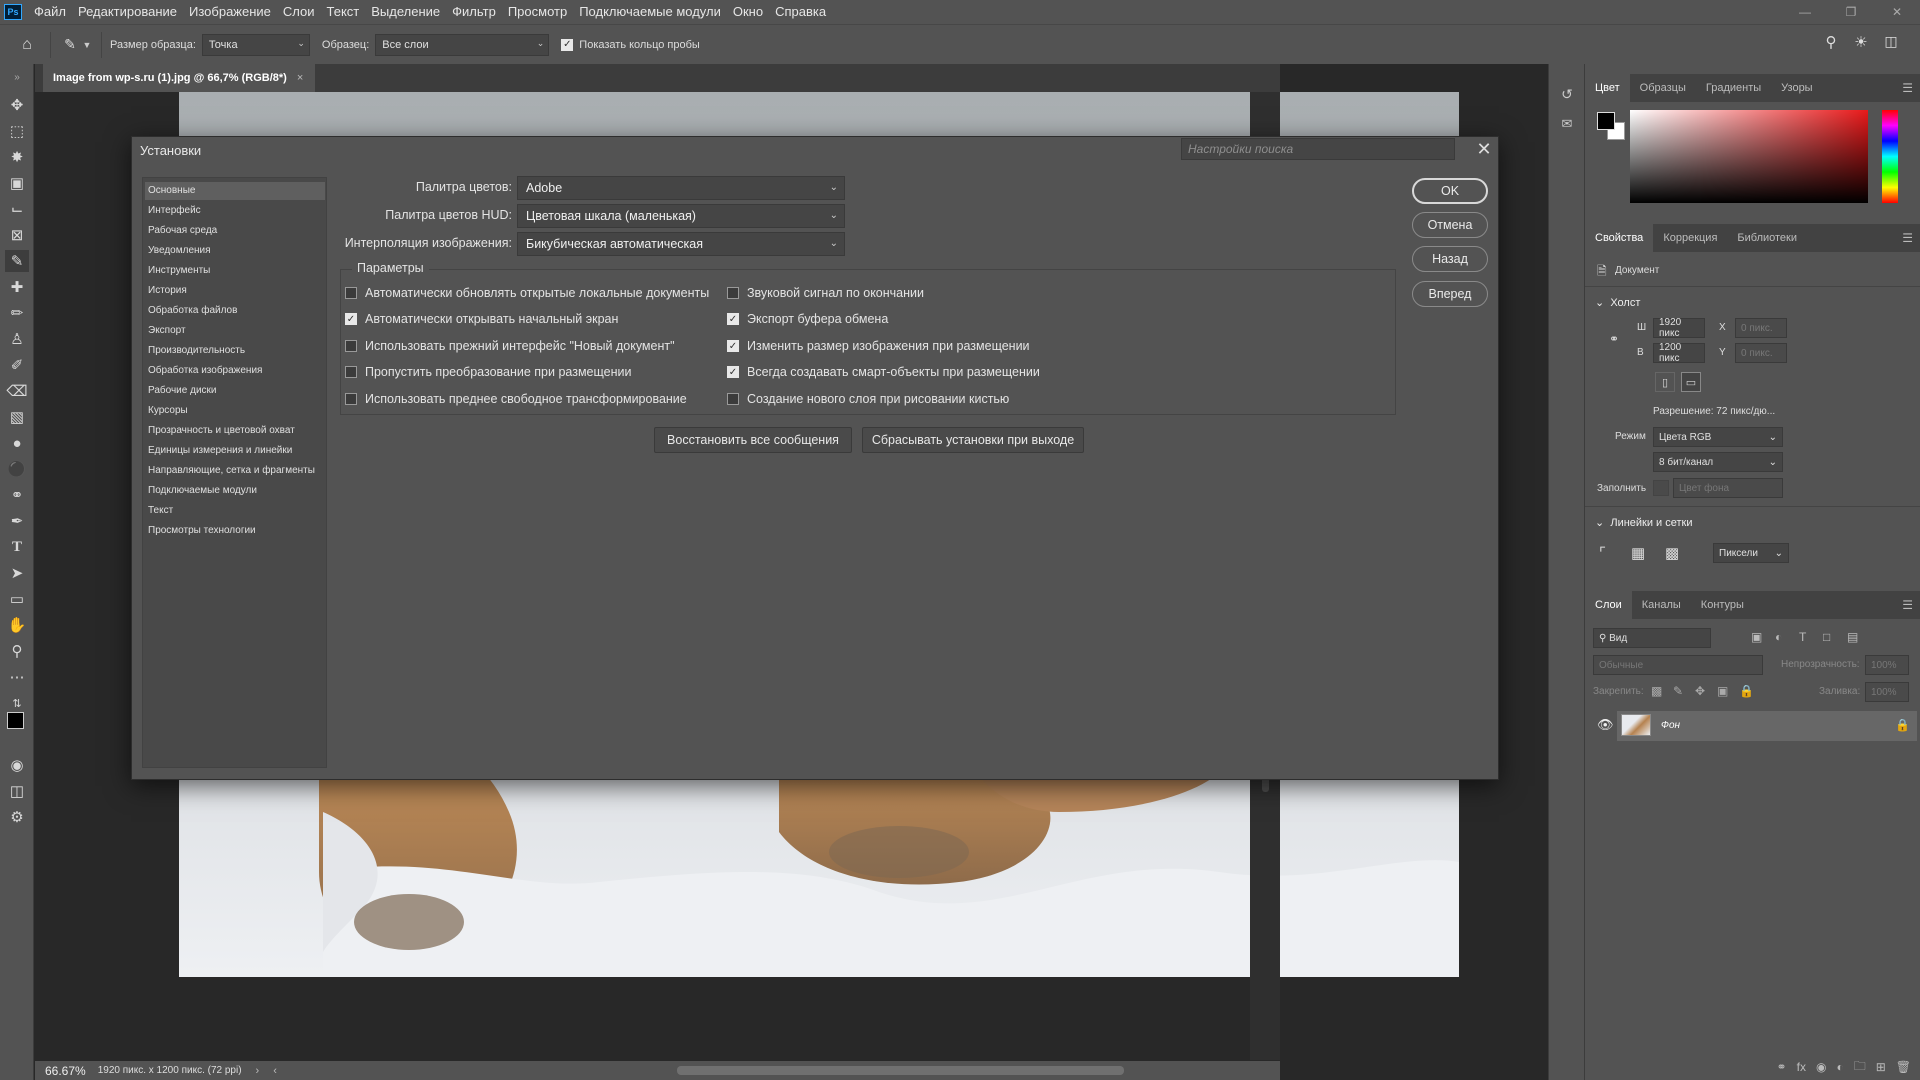  Describe the element at coordinates (1679, 328) in the screenshot. I see `width-field: 1920 пикс` at that location.